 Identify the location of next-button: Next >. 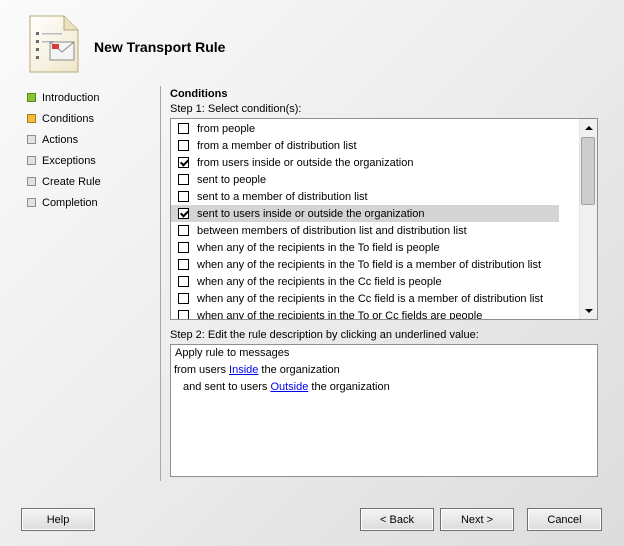
(477, 519).